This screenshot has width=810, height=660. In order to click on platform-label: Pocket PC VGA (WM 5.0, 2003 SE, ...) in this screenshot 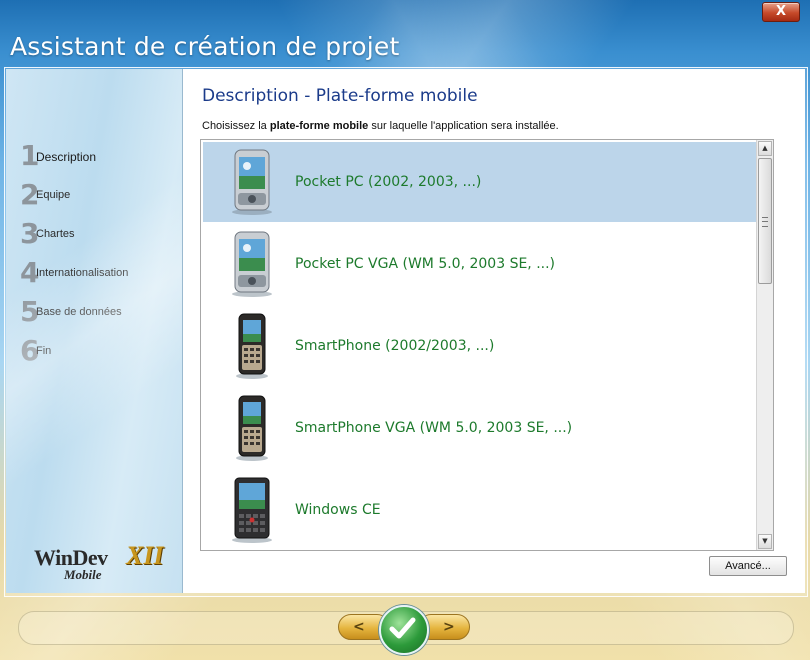, I will do `click(425, 264)`.